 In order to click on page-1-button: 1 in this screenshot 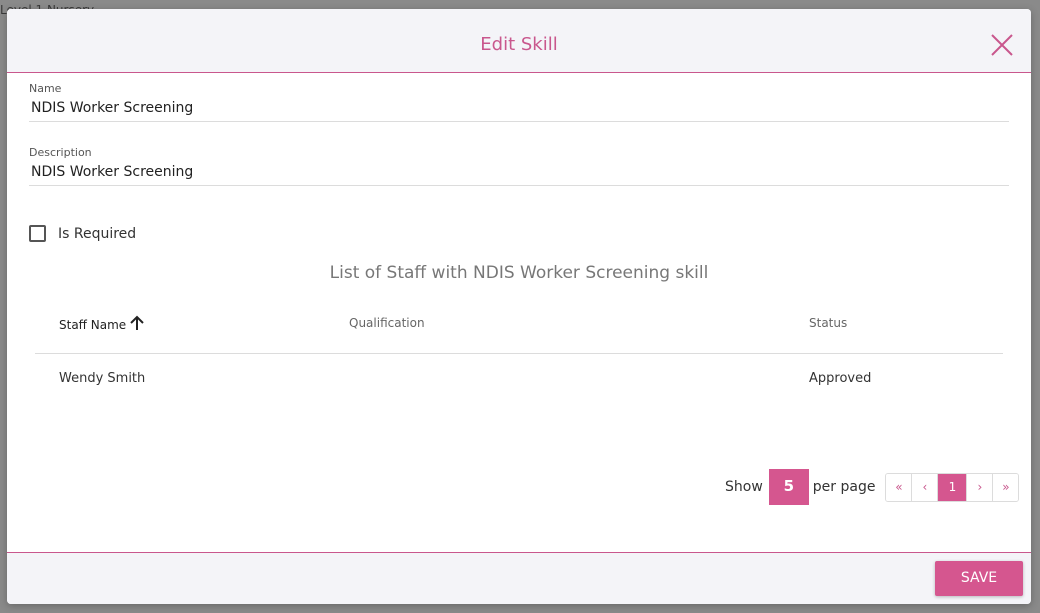, I will do `click(953, 487)`.